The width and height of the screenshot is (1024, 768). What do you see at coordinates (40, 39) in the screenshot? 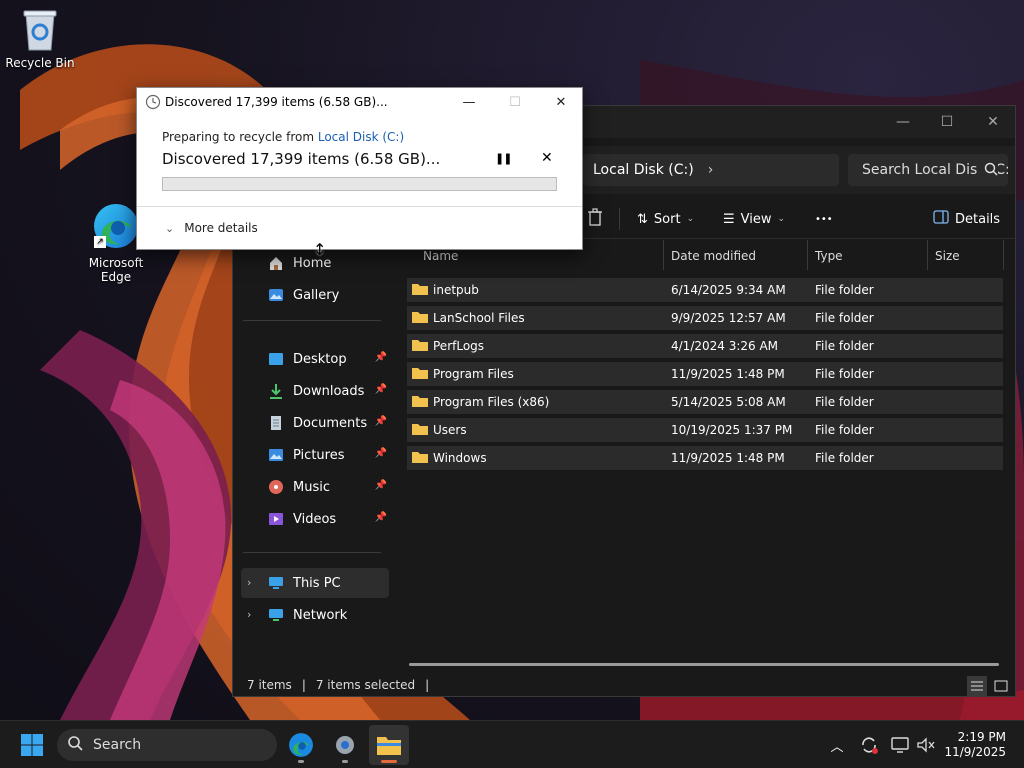
I see `desktop-icon-recycle-bin: Recycle Bin` at bounding box center [40, 39].